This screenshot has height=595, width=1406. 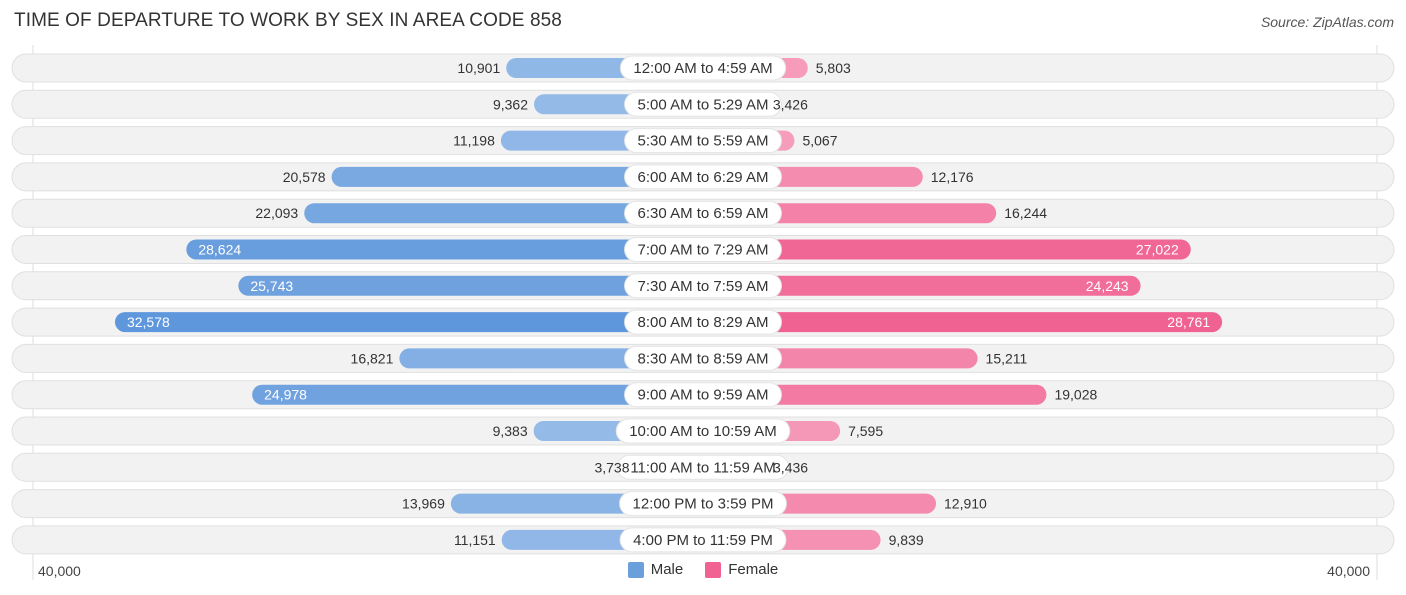 What do you see at coordinates (1157, 250) in the screenshot?
I see `value-label-female: 27,022` at bounding box center [1157, 250].